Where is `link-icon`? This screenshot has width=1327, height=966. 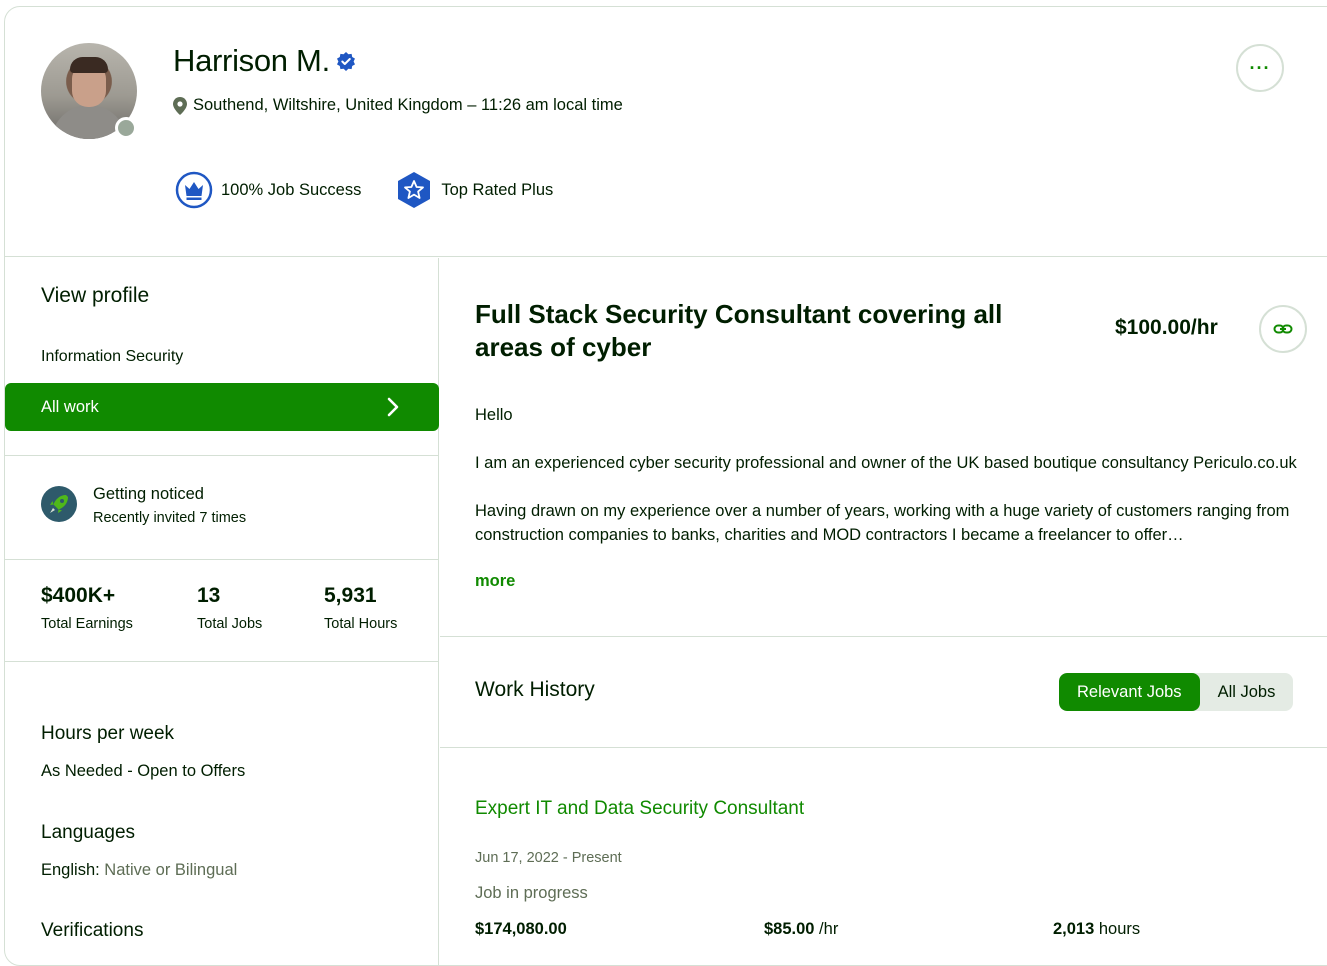 link-icon is located at coordinates (1283, 329).